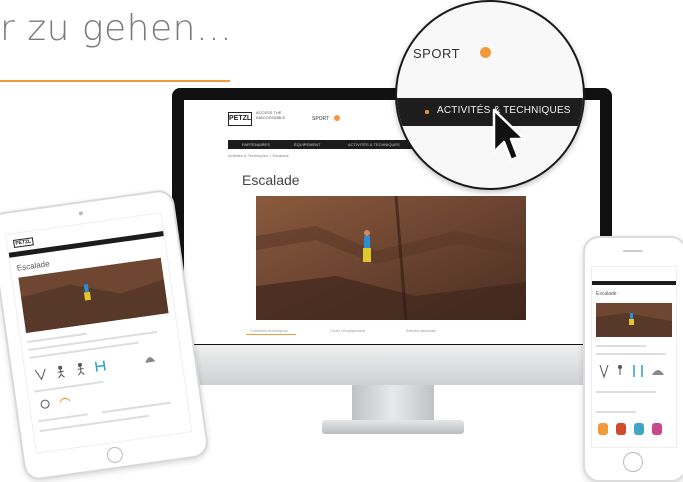  Describe the element at coordinates (374, 144) in the screenshot. I see `nav-item-activites: ACTIVITÉS & TECHNIQUES` at that location.